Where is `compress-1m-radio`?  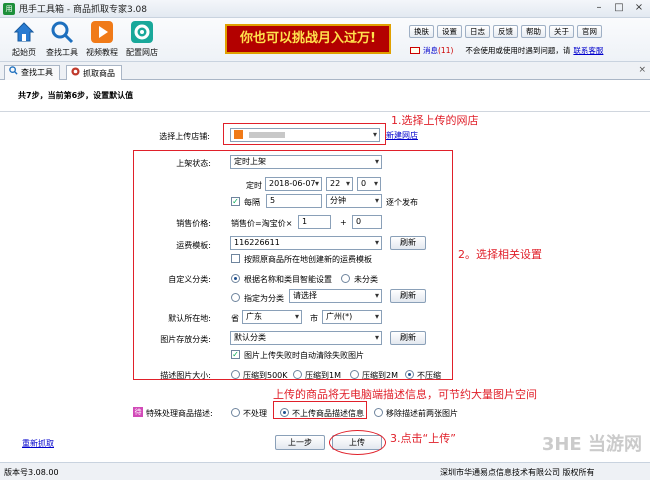
compress-1m-radio is located at coordinates (297, 374).